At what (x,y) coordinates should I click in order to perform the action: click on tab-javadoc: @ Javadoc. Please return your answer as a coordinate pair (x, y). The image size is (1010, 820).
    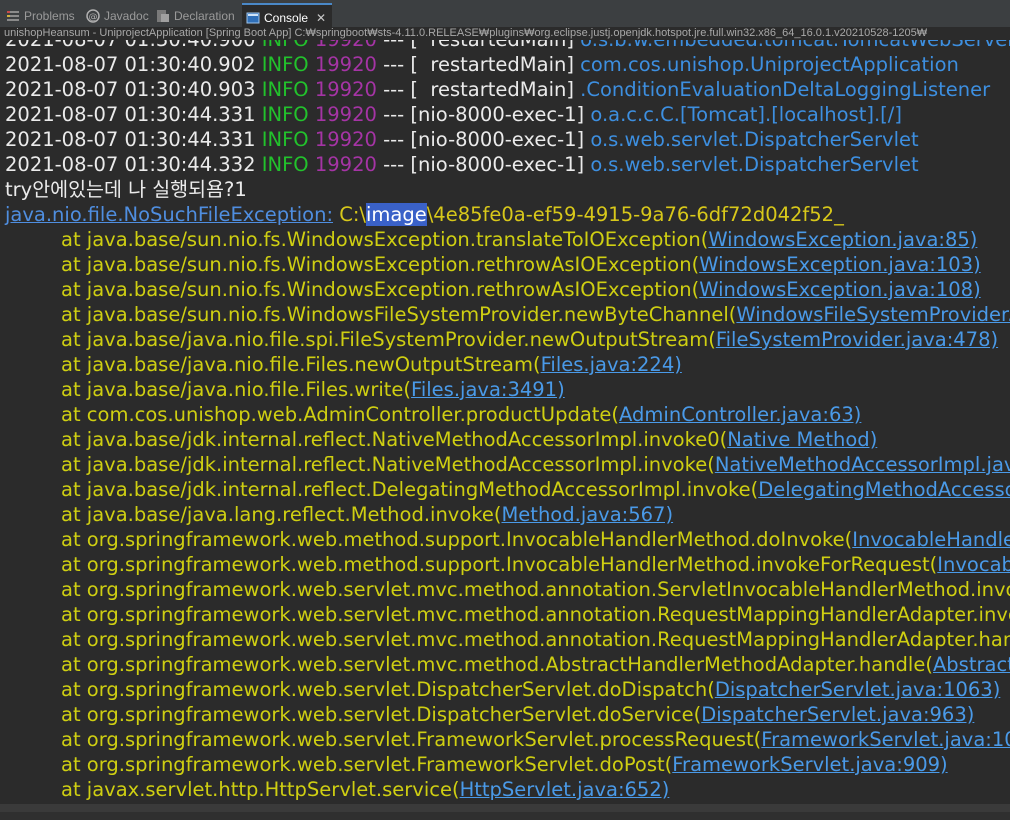
    Looking at the image, I should click on (117, 16).